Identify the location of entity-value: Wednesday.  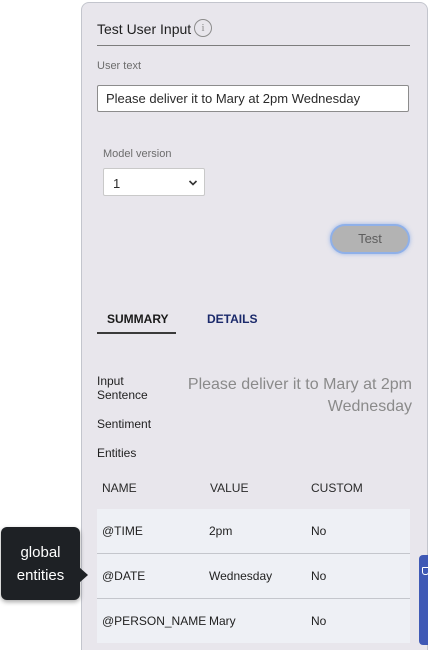
(241, 576).